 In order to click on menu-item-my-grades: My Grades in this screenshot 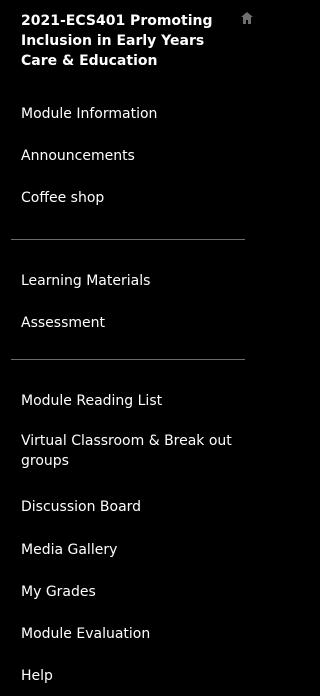, I will do `click(58, 592)`.